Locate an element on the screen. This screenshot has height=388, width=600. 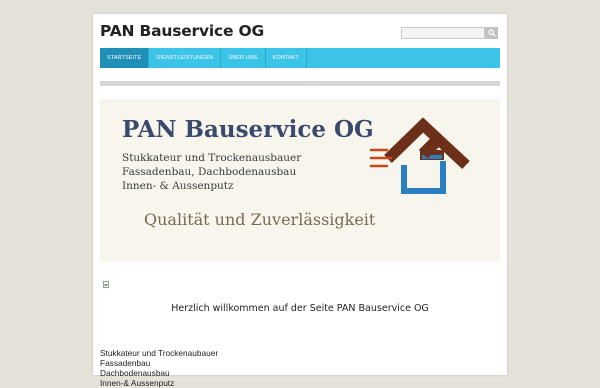
nav-item-dienstleistungen: DIENSTLEISTUNGEN is located at coordinates (185, 58).